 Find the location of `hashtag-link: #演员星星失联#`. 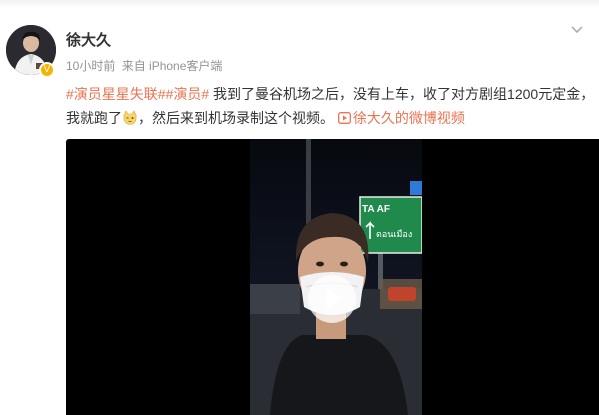

hashtag-link: #演员星星失联# is located at coordinates (116, 94).